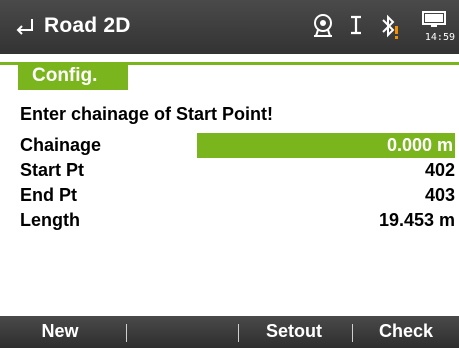  I want to click on softkey-2-button, so click(182, 332).